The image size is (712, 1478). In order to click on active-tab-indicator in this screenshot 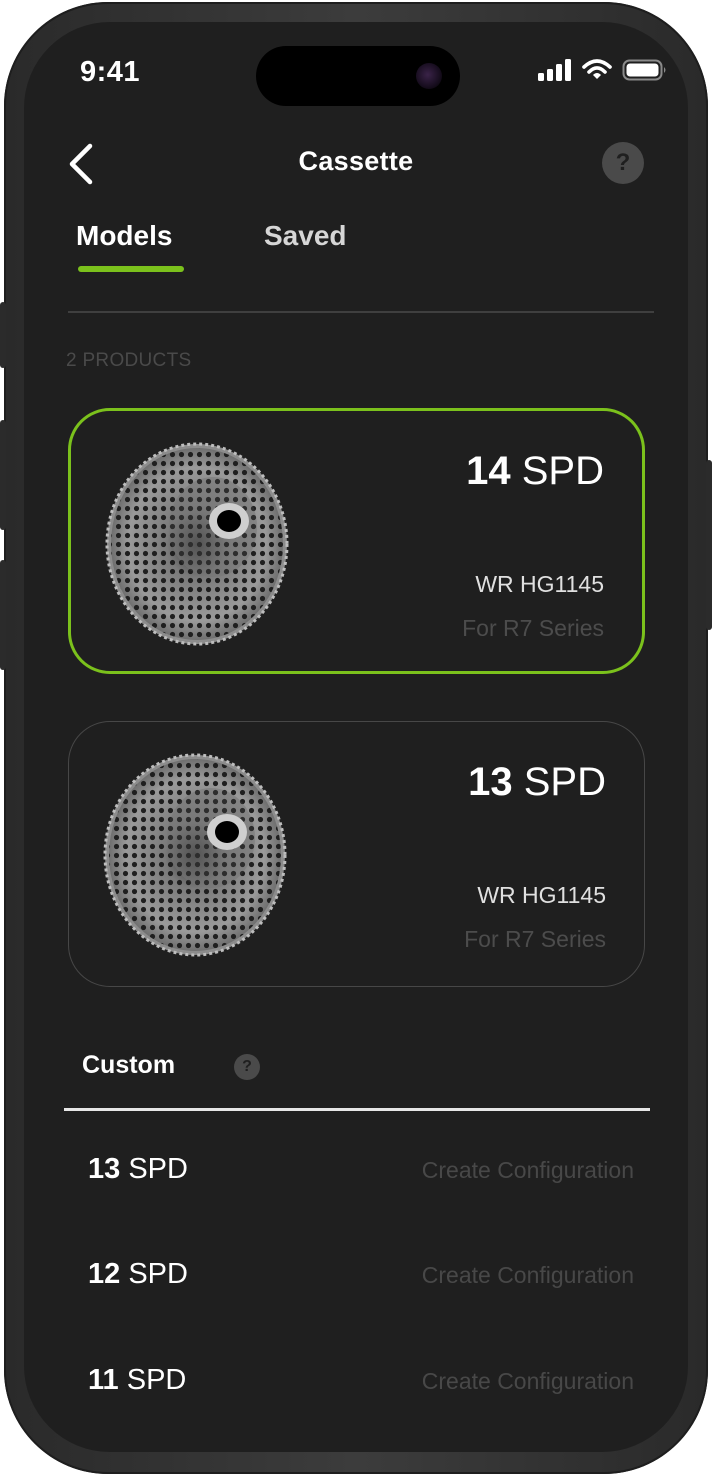, I will do `click(131, 269)`.